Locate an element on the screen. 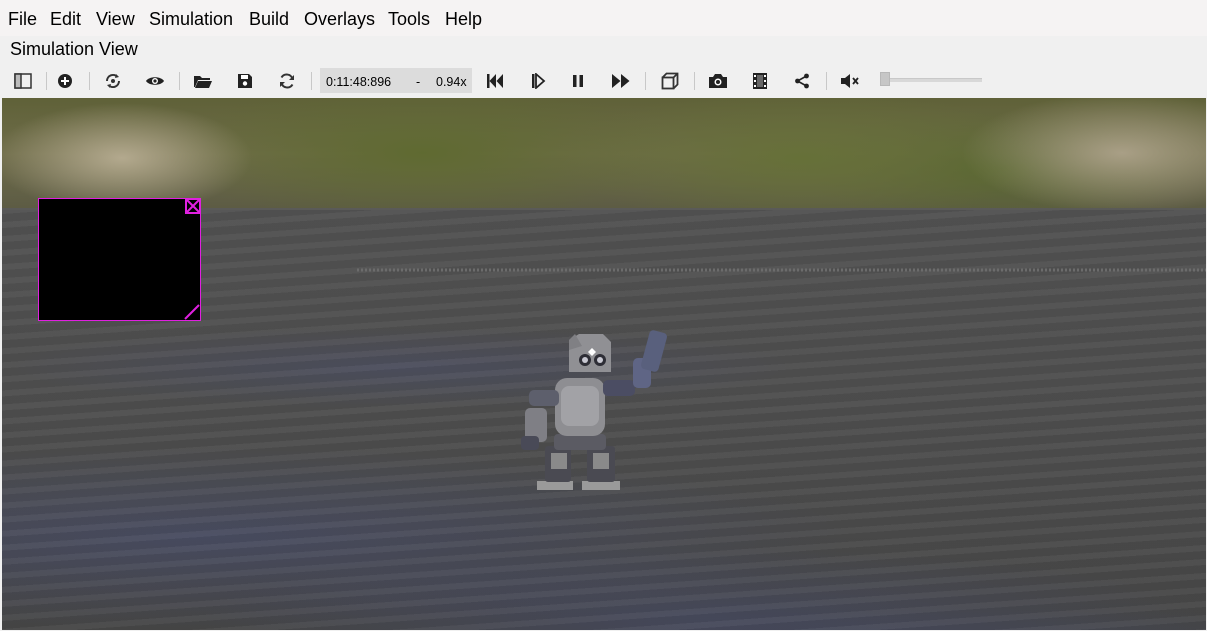 This screenshot has height=631, width=1207. toolbar is located at coordinates (603, 80).